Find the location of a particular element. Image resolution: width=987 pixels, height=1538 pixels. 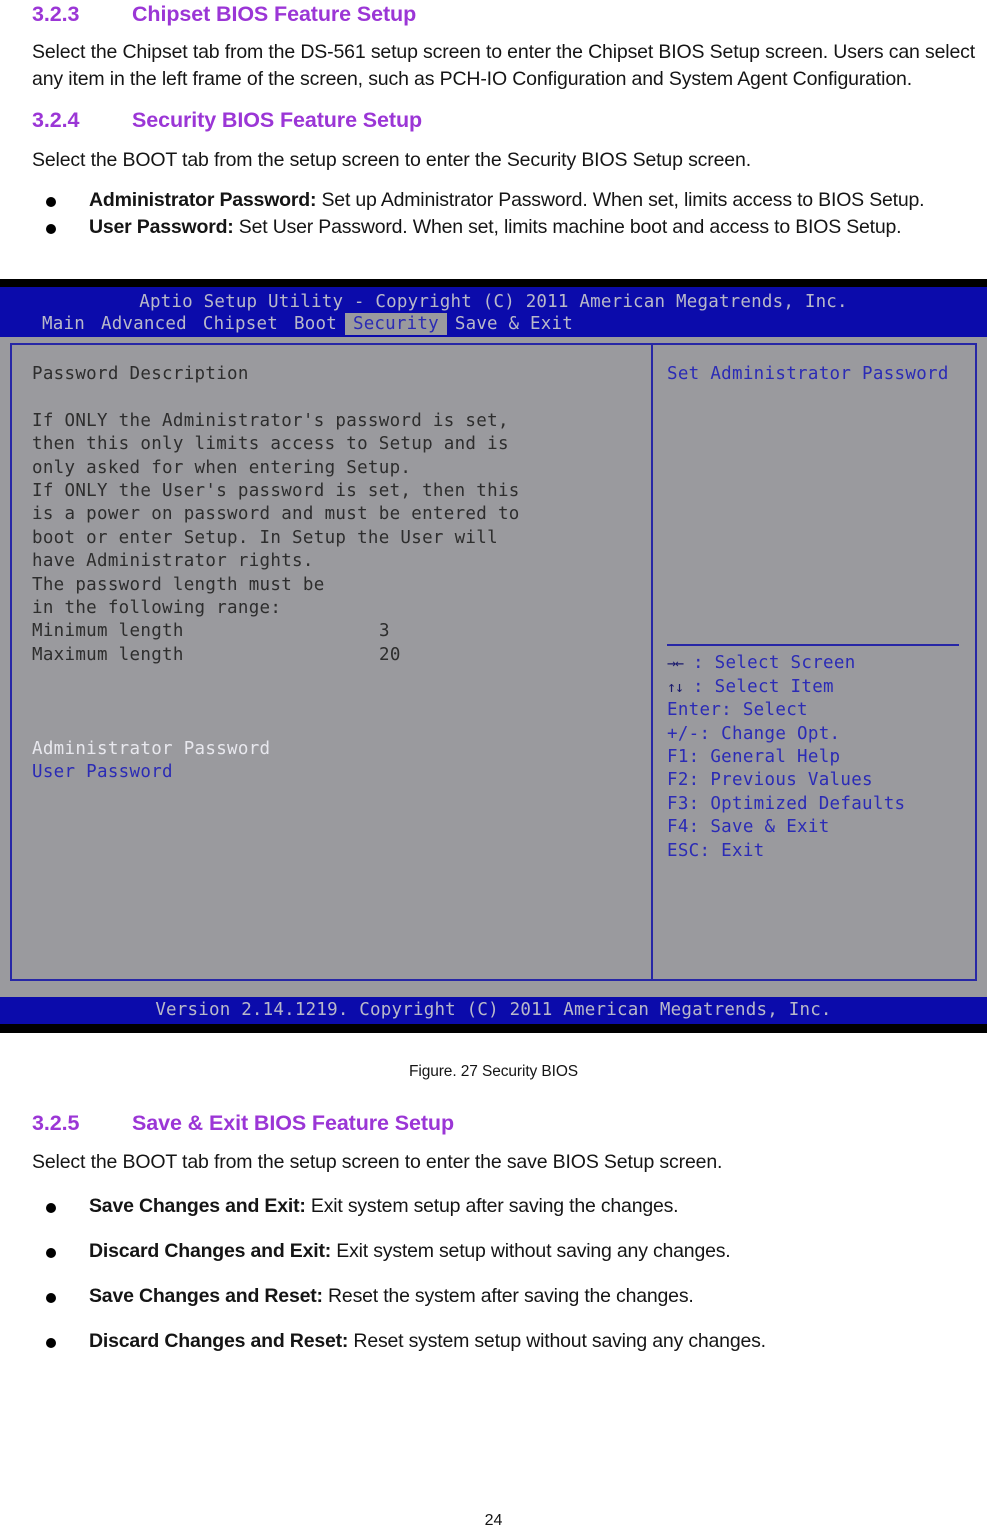

tab-save-exit: Save & Exit is located at coordinates (514, 324).